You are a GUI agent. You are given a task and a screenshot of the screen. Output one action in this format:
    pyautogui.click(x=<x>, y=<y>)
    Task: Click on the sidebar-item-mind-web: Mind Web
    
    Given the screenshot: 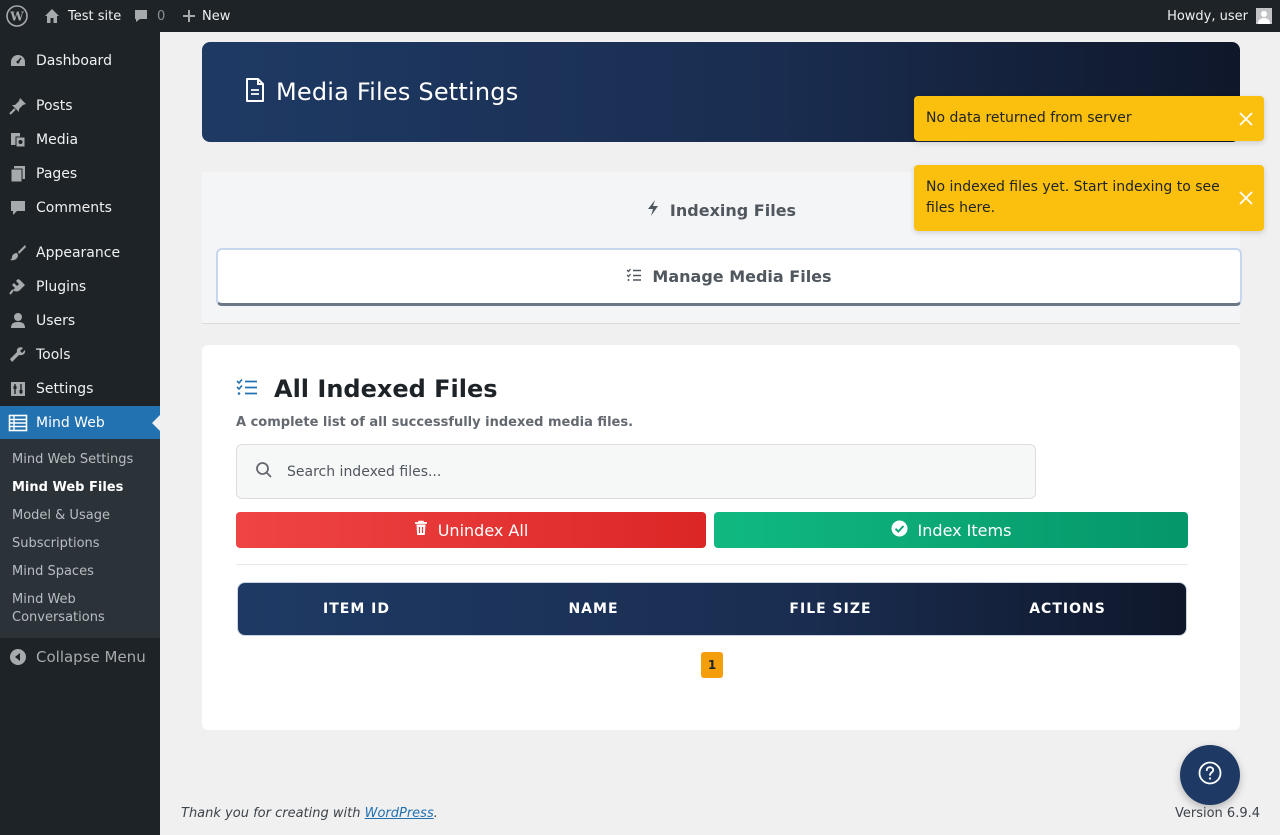 What is the action you would take?
    pyautogui.click(x=80, y=423)
    